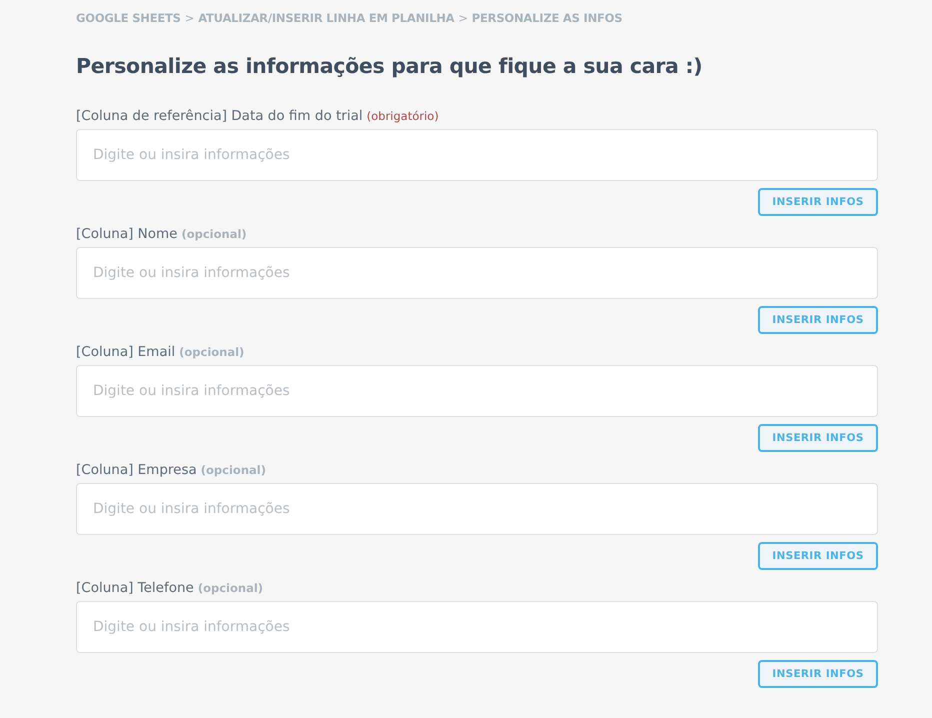 The image size is (932, 718). What do you see at coordinates (390, 66) in the screenshot?
I see `page-title: Personalize as informações para que fique a sua cara :)` at bounding box center [390, 66].